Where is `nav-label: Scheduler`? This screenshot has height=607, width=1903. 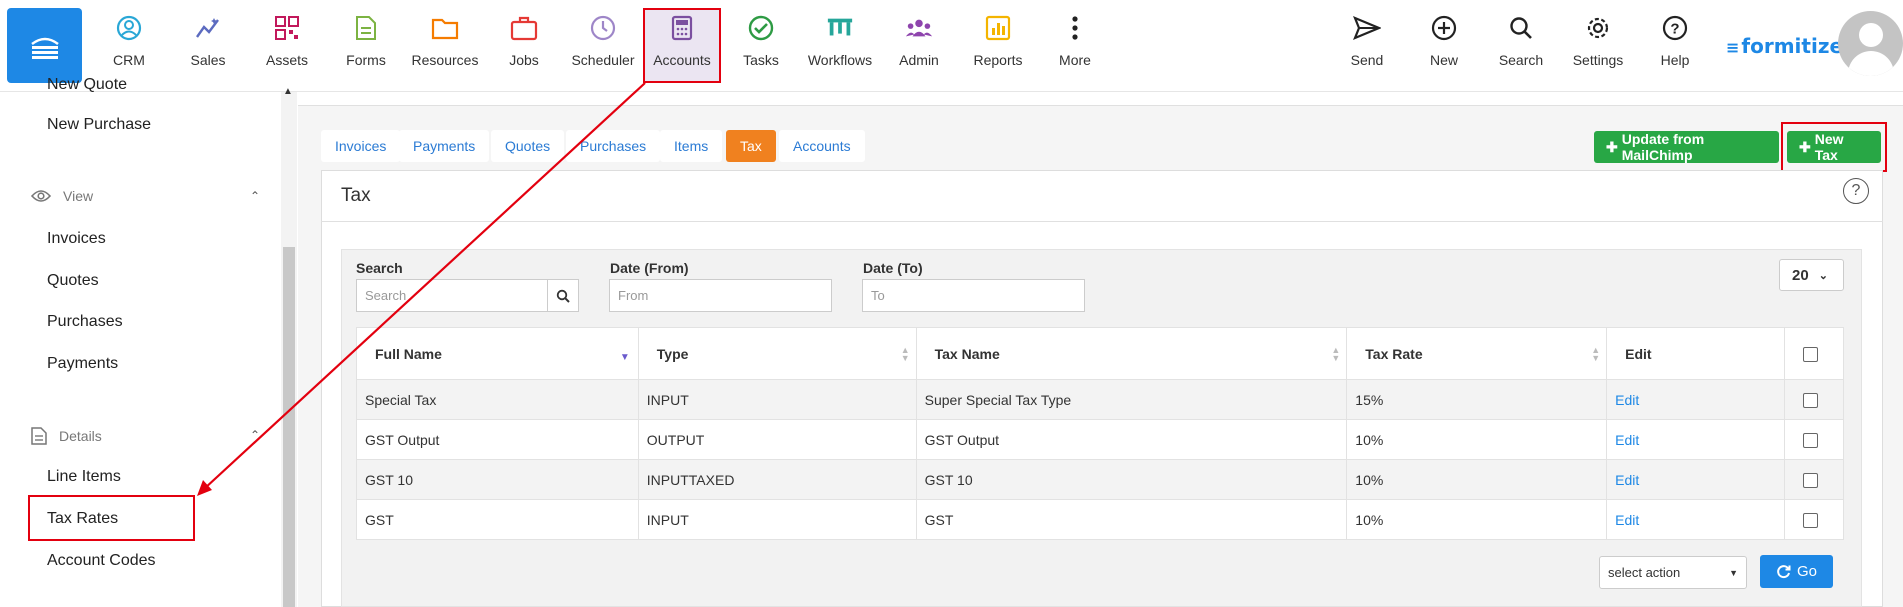
nav-label: Scheduler is located at coordinates (603, 60).